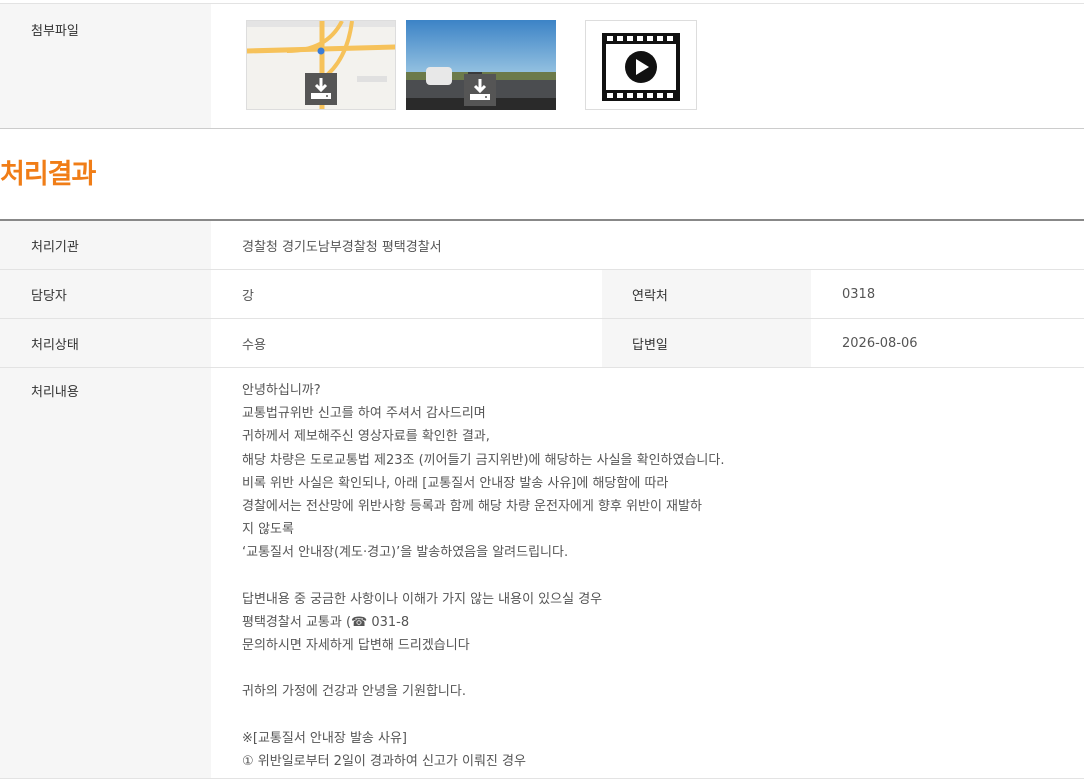 The width and height of the screenshot is (1084, 782). I want to click on agency-label: 처리기관, so click(105, 245).